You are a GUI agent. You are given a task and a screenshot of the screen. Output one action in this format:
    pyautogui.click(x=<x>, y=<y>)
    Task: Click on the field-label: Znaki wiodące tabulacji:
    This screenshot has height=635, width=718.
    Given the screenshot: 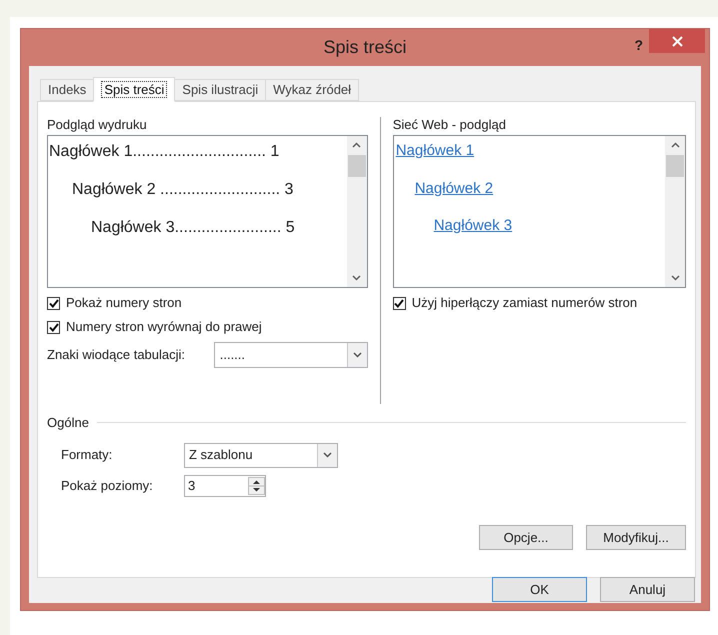 What is the action you would take?
    pyautogui.click(x=116, y=355)
    